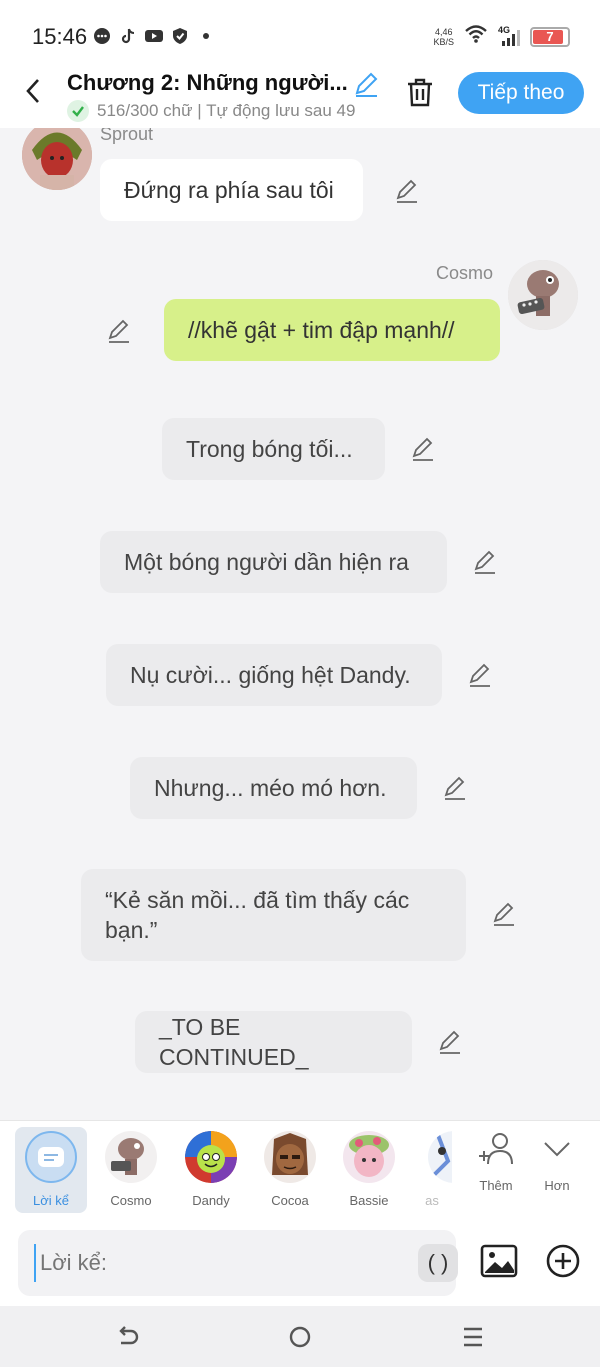 This screenshot has width=600, height=1367. Describe the element at coordinates (214, 1263) in the screenshot. I see `narration-input` at that location.